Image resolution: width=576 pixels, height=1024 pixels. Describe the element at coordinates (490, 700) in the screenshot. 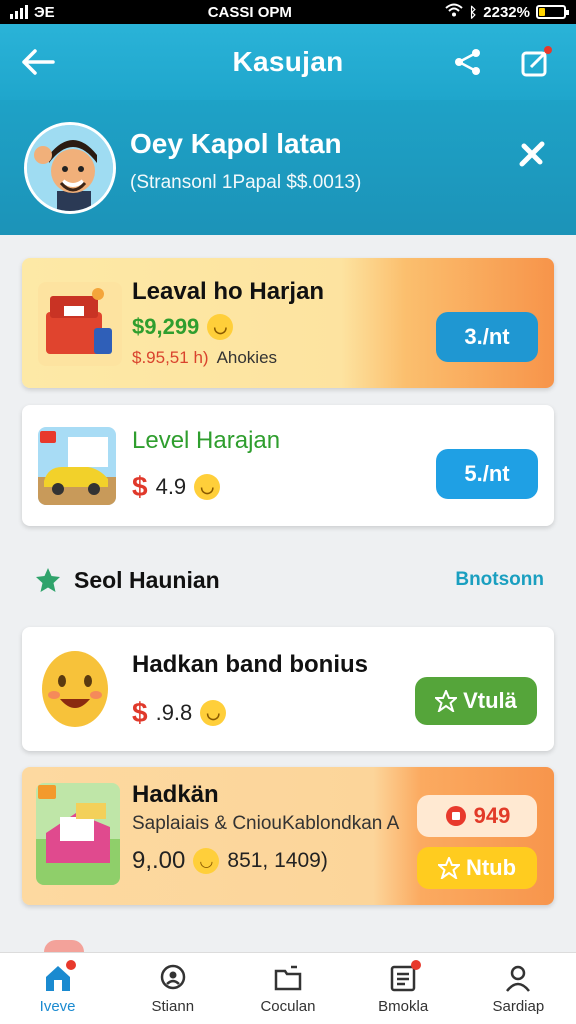

I see `vtula-button-label: Vtulä` at that location.